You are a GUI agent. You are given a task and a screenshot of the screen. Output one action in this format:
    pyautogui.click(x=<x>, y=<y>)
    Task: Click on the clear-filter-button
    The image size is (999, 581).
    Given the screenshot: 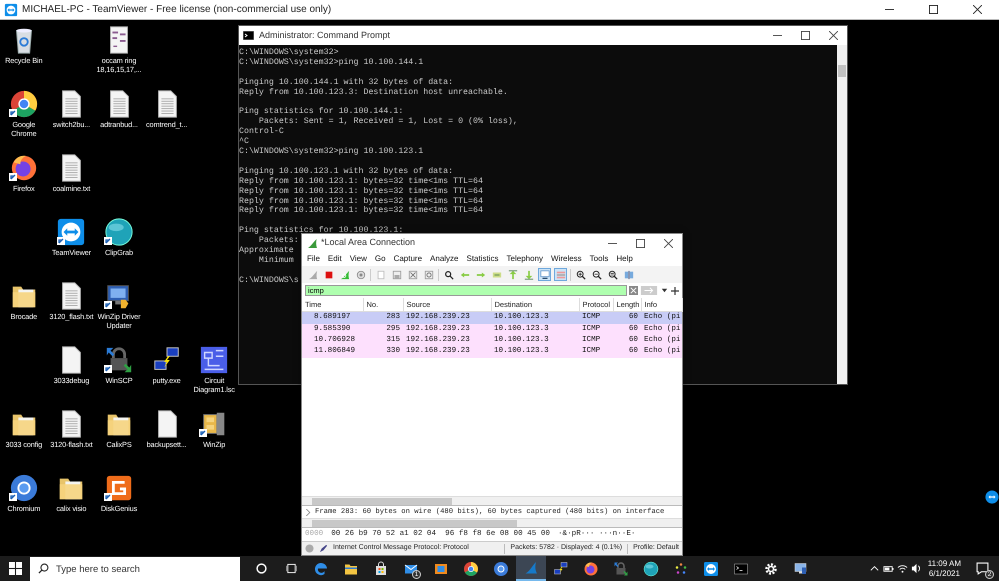 What is the action you would take?
    pyautogui.click(x=633, y=290)
    